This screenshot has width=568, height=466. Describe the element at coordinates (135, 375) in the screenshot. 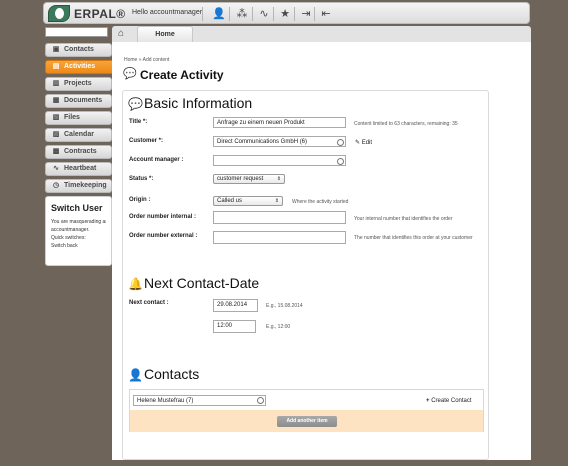

I see `person-icon: 👤` at that location.